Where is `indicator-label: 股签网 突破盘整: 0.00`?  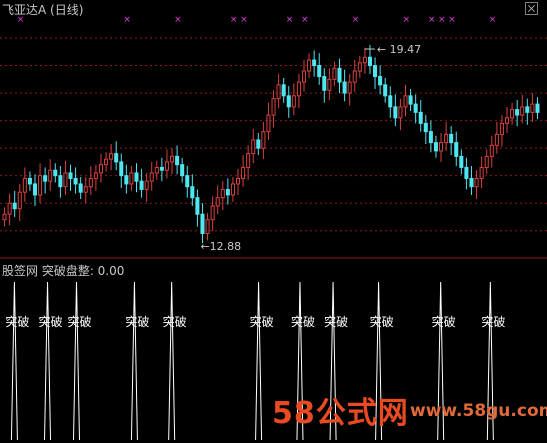
indicator-label: 股签网 突破盘整: 0.00 is located at coordinates (63, 271).